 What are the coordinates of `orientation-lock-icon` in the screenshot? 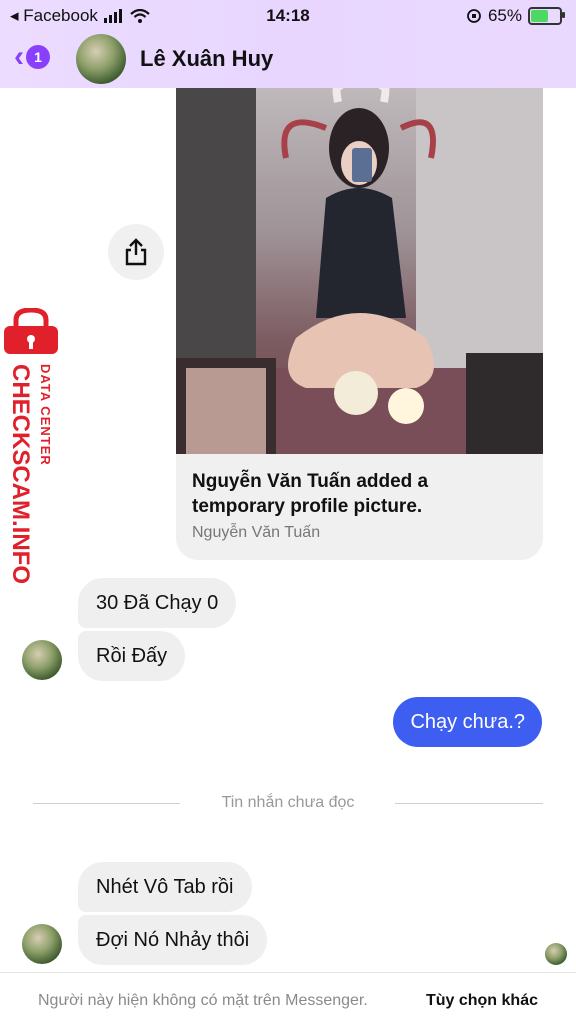 It's located at (474, 16).